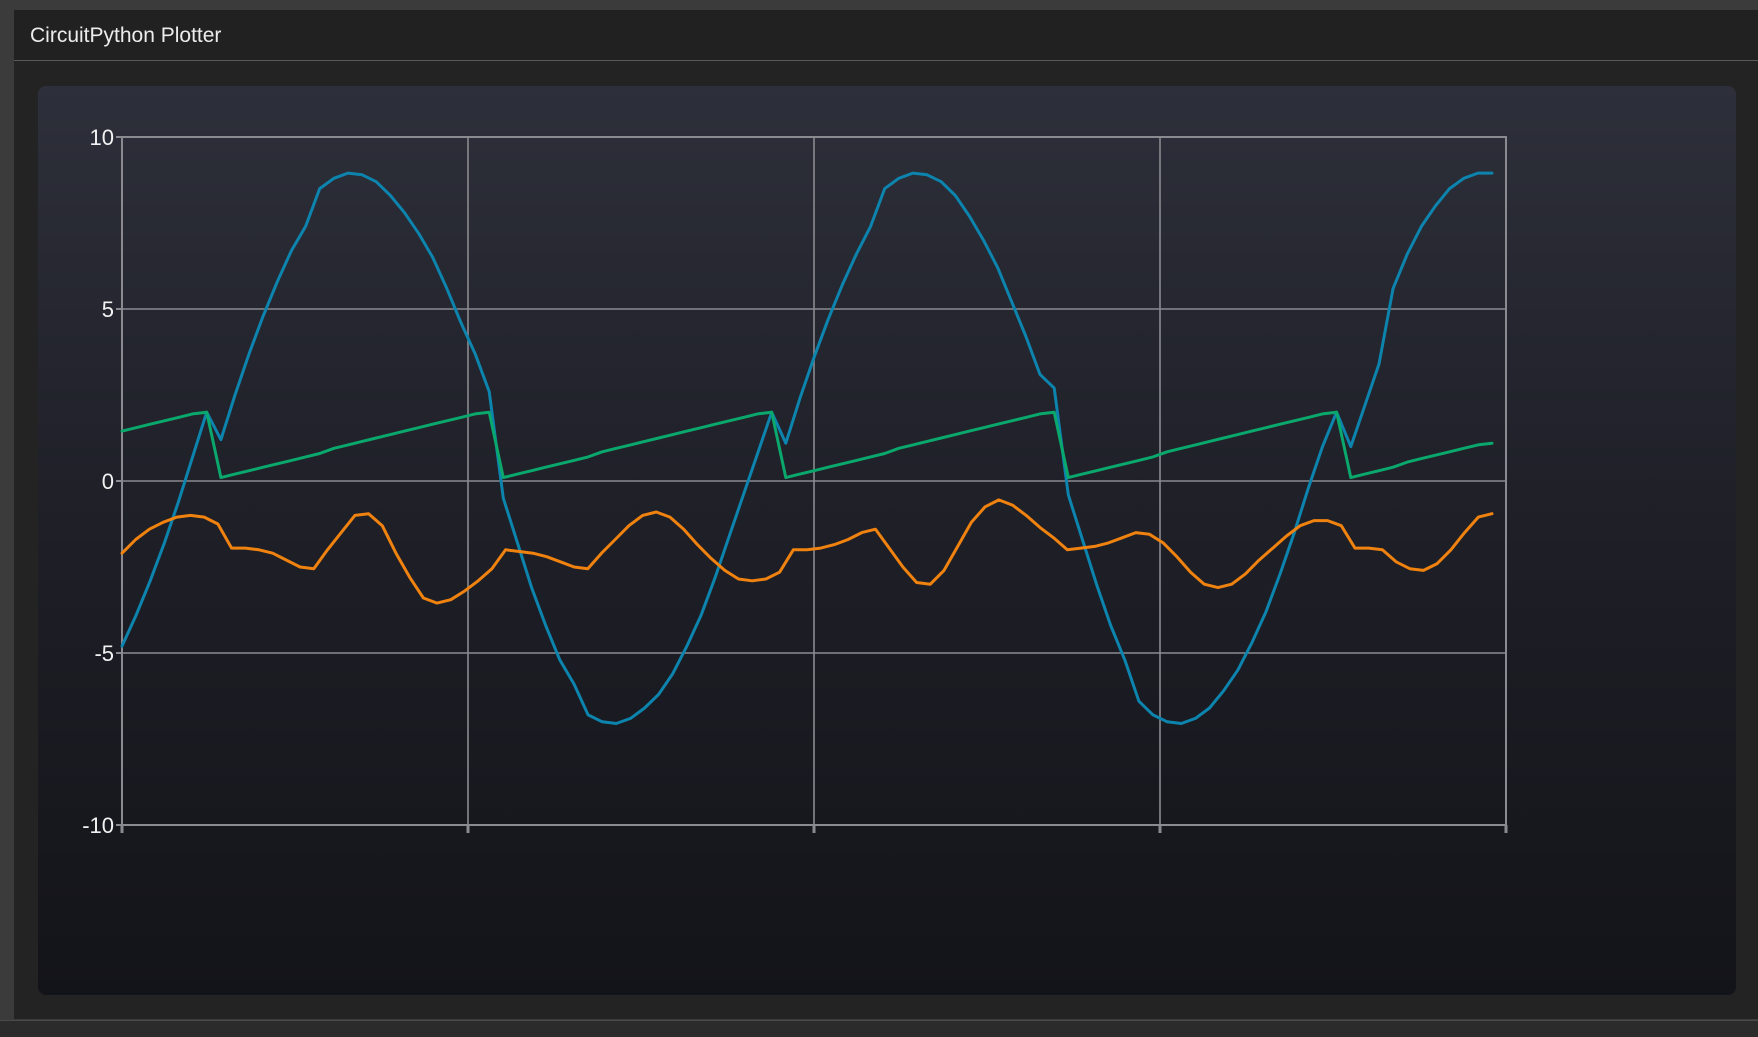 The image size is (1758, 1037). What do you see at coordinates (879, 1028) in the screenshot?
I see `status-strip` at bounding box center [879, 1028].